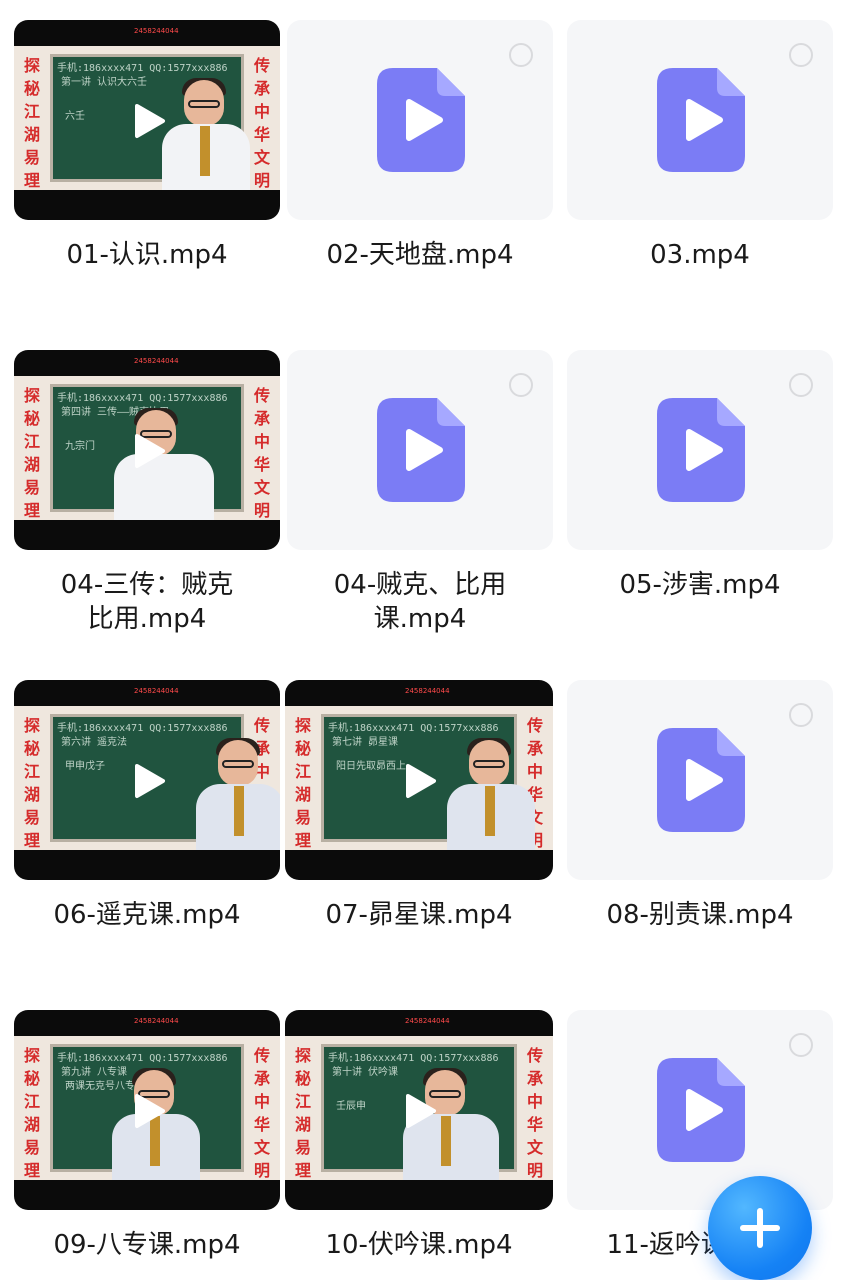 This screenshot has height=1280, width=846. What do you see at coordinates (700, 585) in the screenshot?
I see `file-name: 05-涉害.mp4` at bounding box center [700, 585].